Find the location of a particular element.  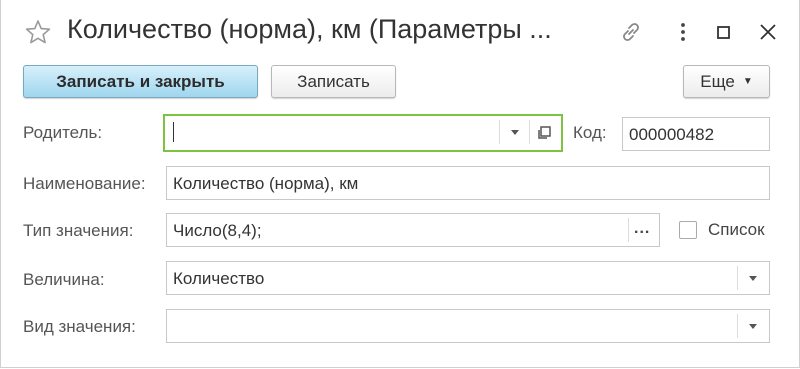

save-close-label: Записать и закрыть is located at coordinates (140, 81).